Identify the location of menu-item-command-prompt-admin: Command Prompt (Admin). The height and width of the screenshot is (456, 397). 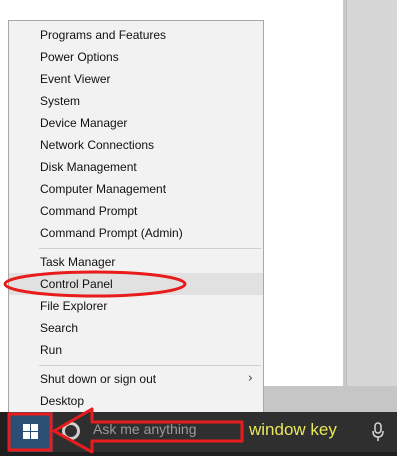
(136, 233).